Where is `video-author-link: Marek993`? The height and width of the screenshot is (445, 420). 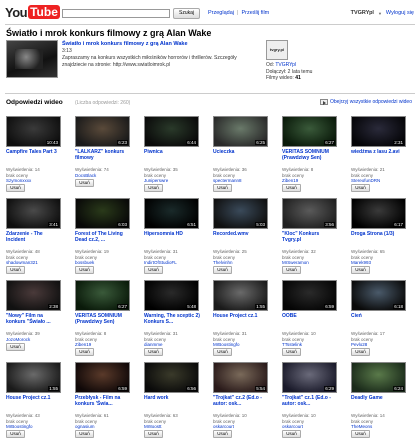 video-author-link: Marek993 is located at coordinates (361, 263).